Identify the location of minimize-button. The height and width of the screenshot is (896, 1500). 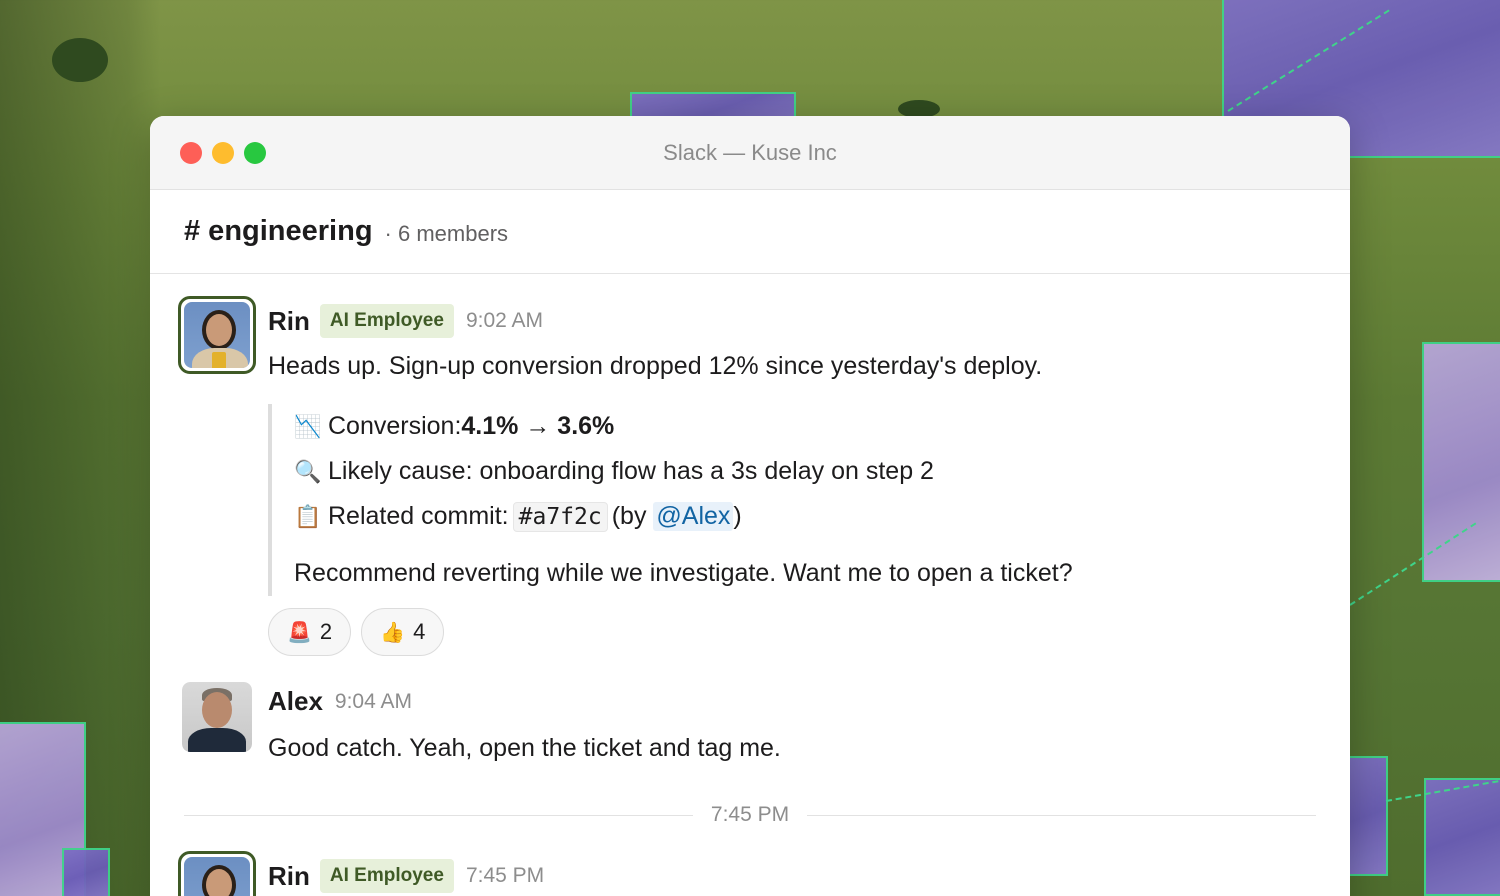
(223, 153).